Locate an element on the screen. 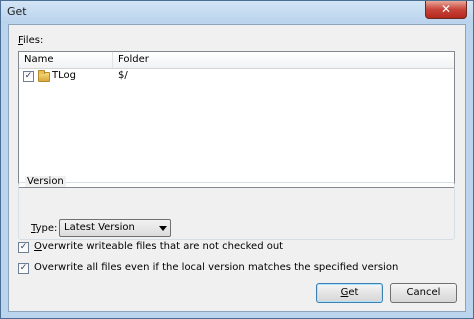 The height and width of the screenshot is (319, 474). close-button: ✕ is located at coordinates (446, 10).